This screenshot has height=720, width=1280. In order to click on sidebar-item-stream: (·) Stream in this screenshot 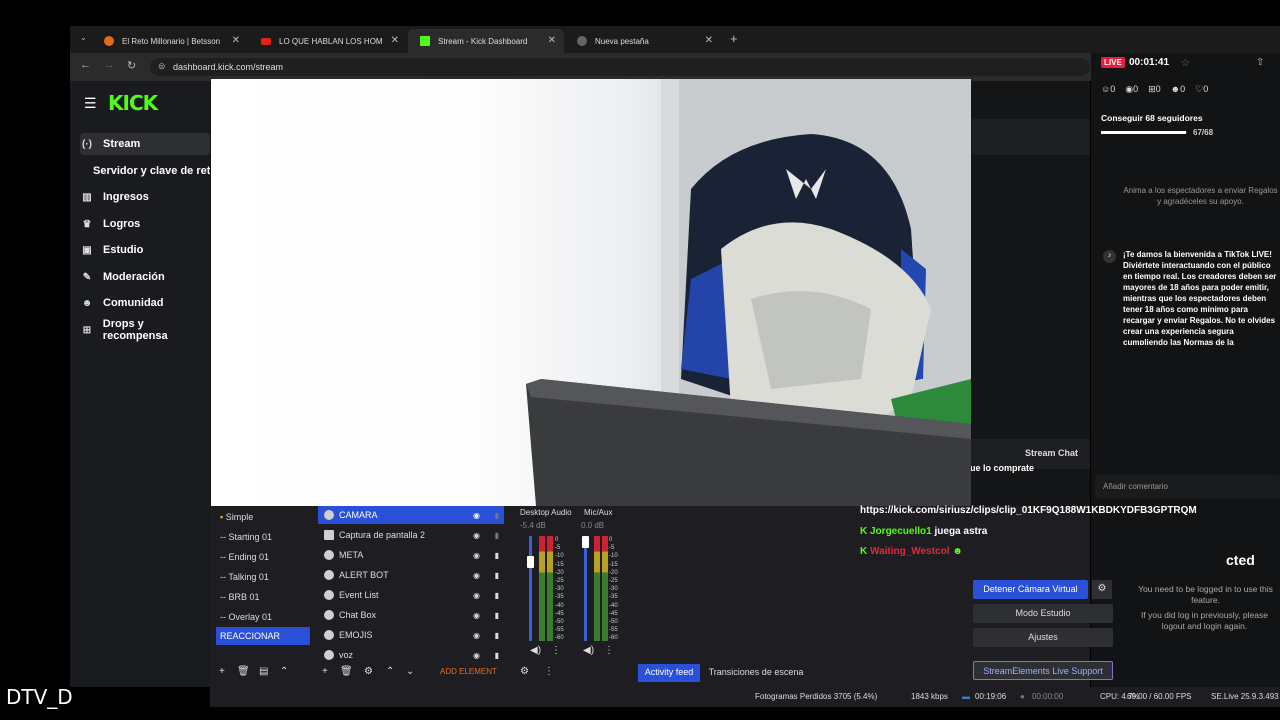, I will do `click(145, 144)`.